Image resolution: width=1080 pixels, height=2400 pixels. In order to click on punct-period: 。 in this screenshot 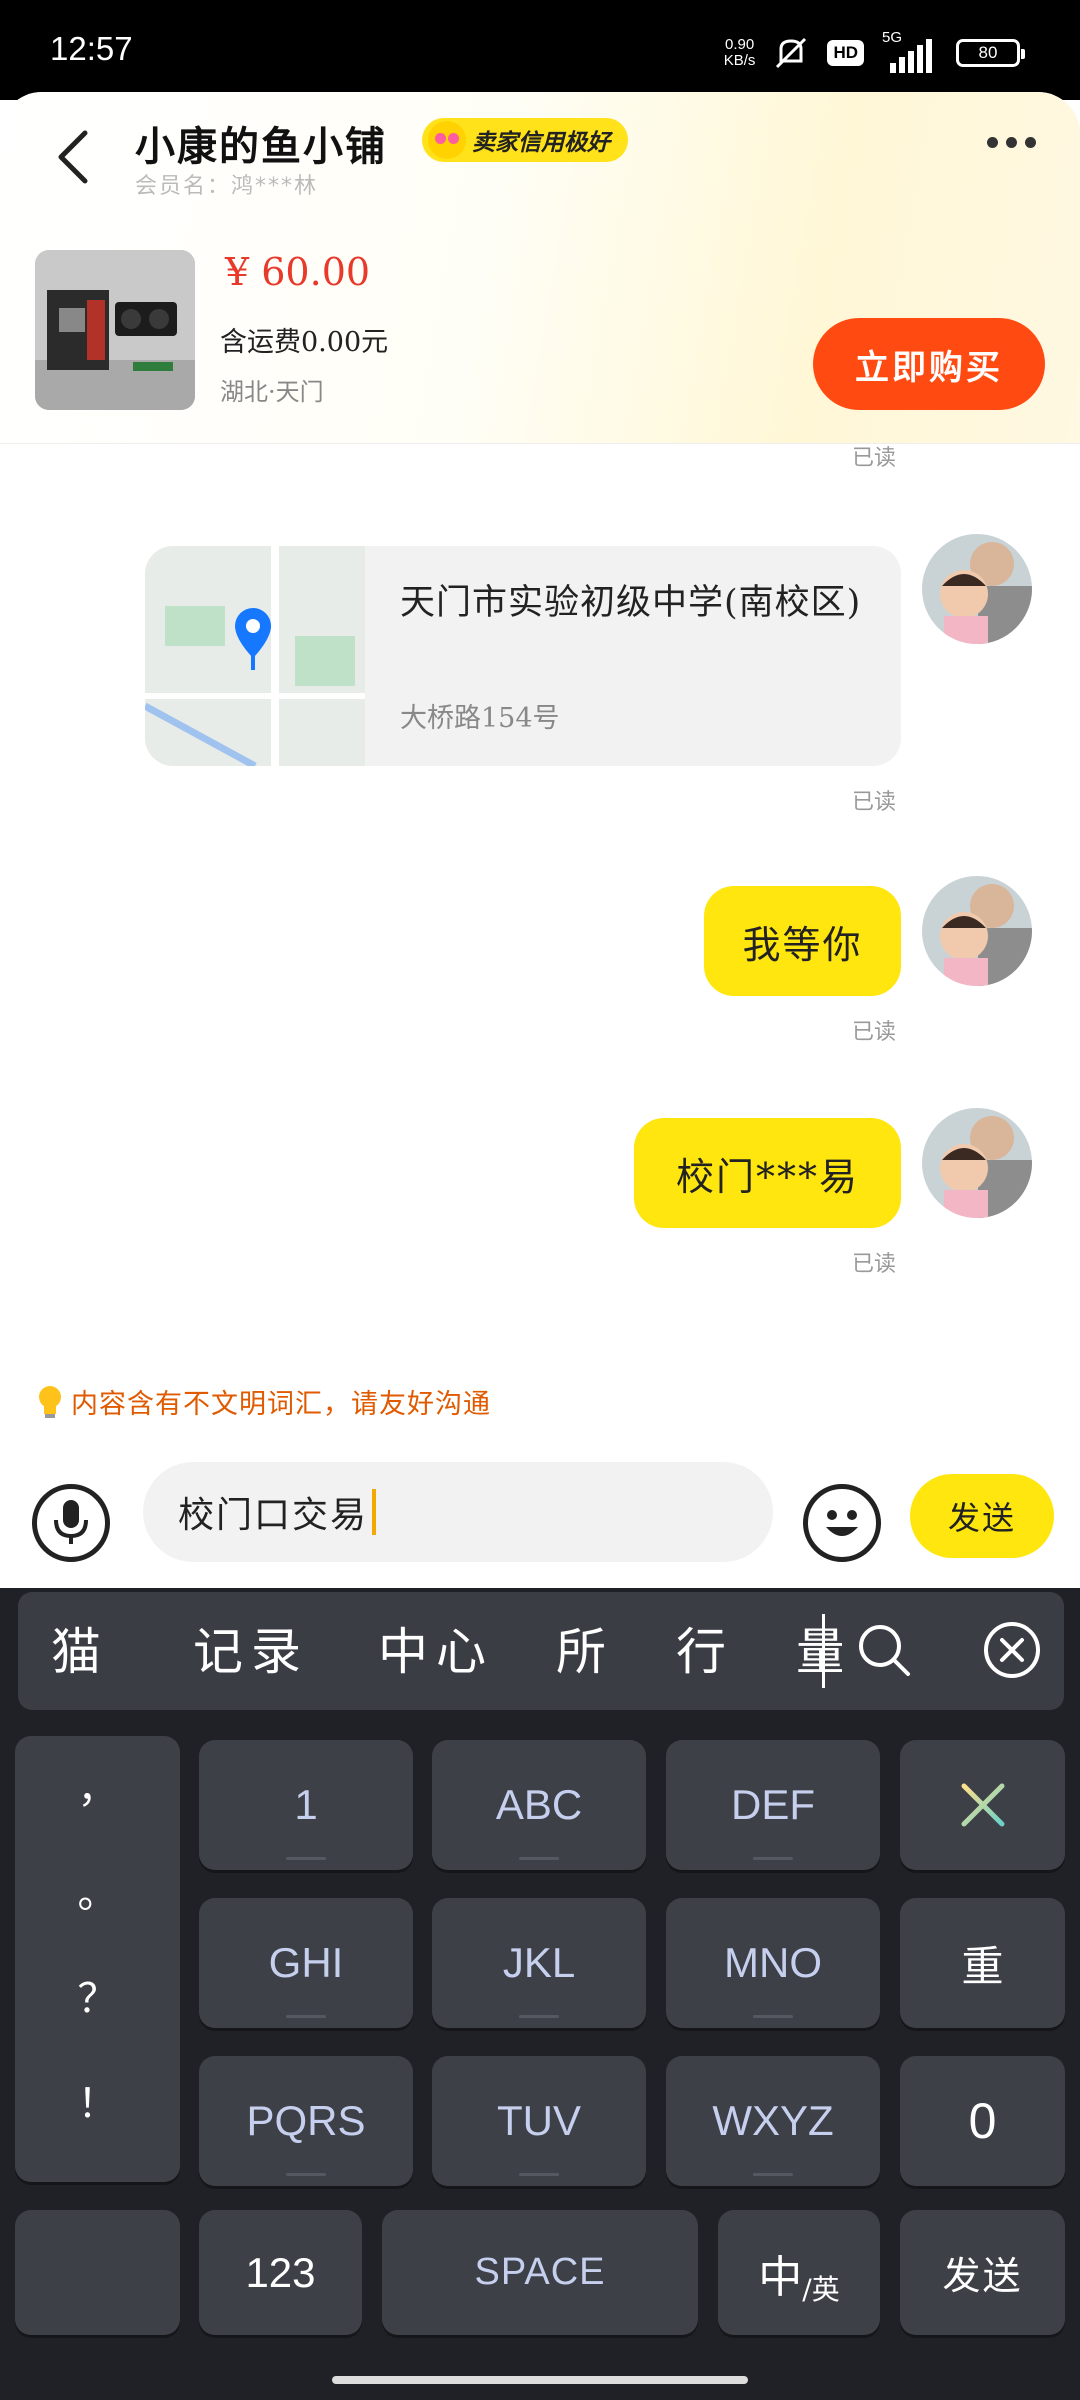, I will do `click(97, 1890)`.